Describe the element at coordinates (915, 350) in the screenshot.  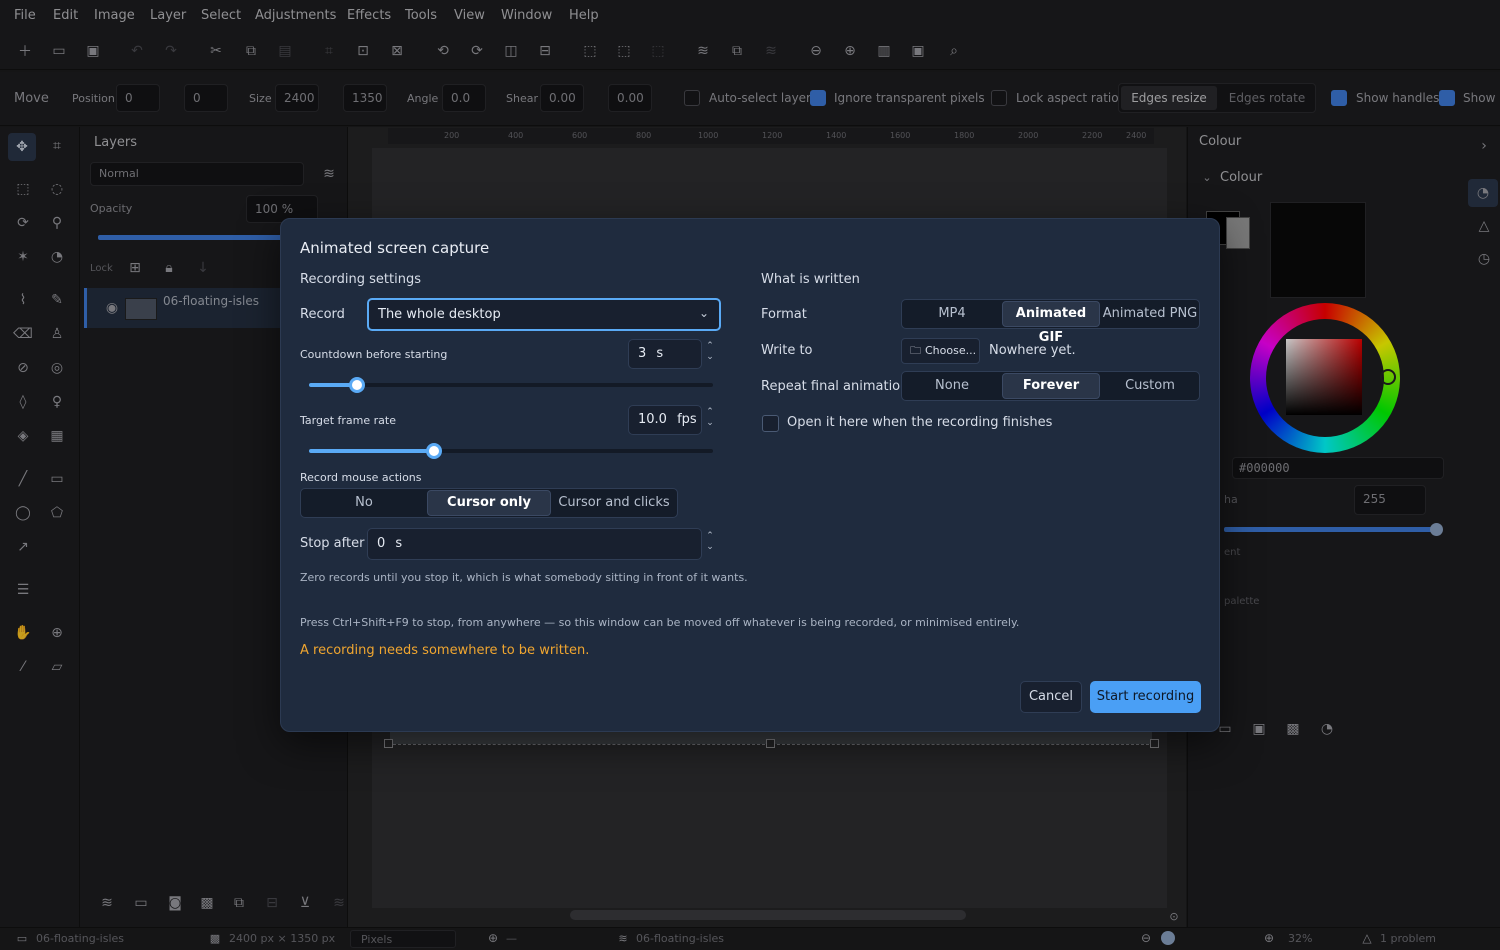
I see `folder-icon: 🗀︎` at that location.